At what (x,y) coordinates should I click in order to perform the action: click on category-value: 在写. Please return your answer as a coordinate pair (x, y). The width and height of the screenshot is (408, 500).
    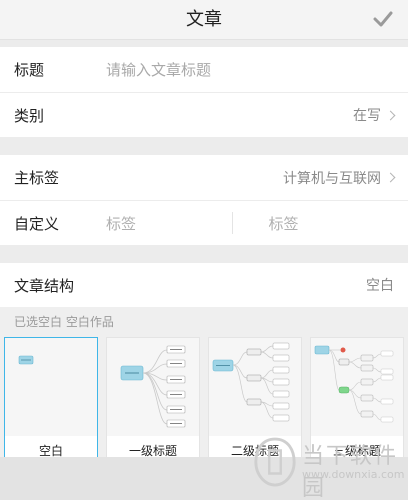
    Looking at the image, I should click on (374, 115).